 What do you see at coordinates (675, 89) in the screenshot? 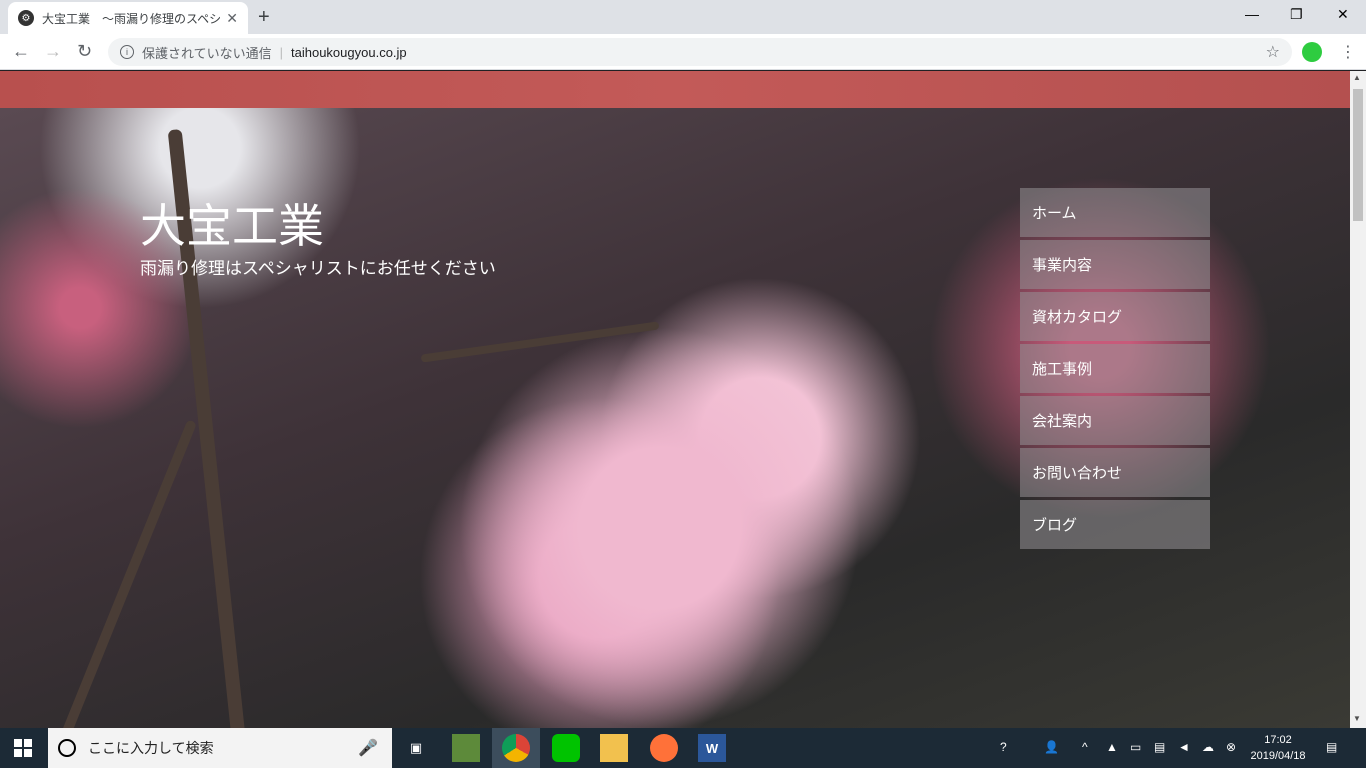
I see `header-banner` at bounding box center [675, 89].